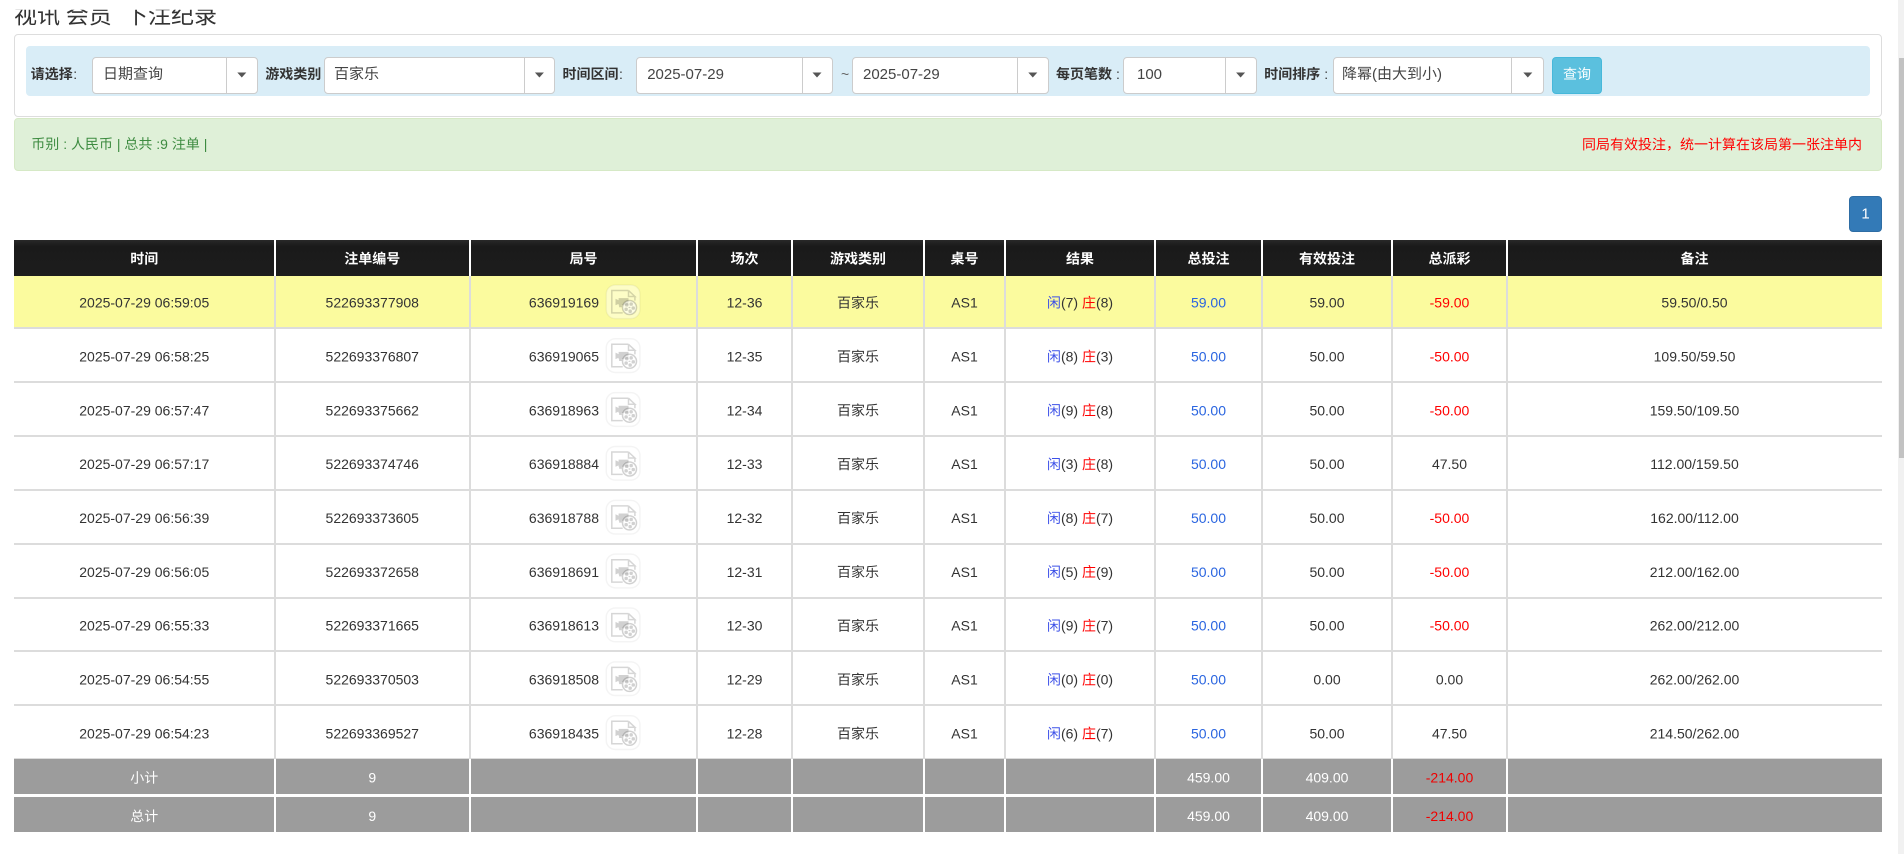 The image size is (1904, 854). I want to click on svg-text: 636918884, so click(564, 464).